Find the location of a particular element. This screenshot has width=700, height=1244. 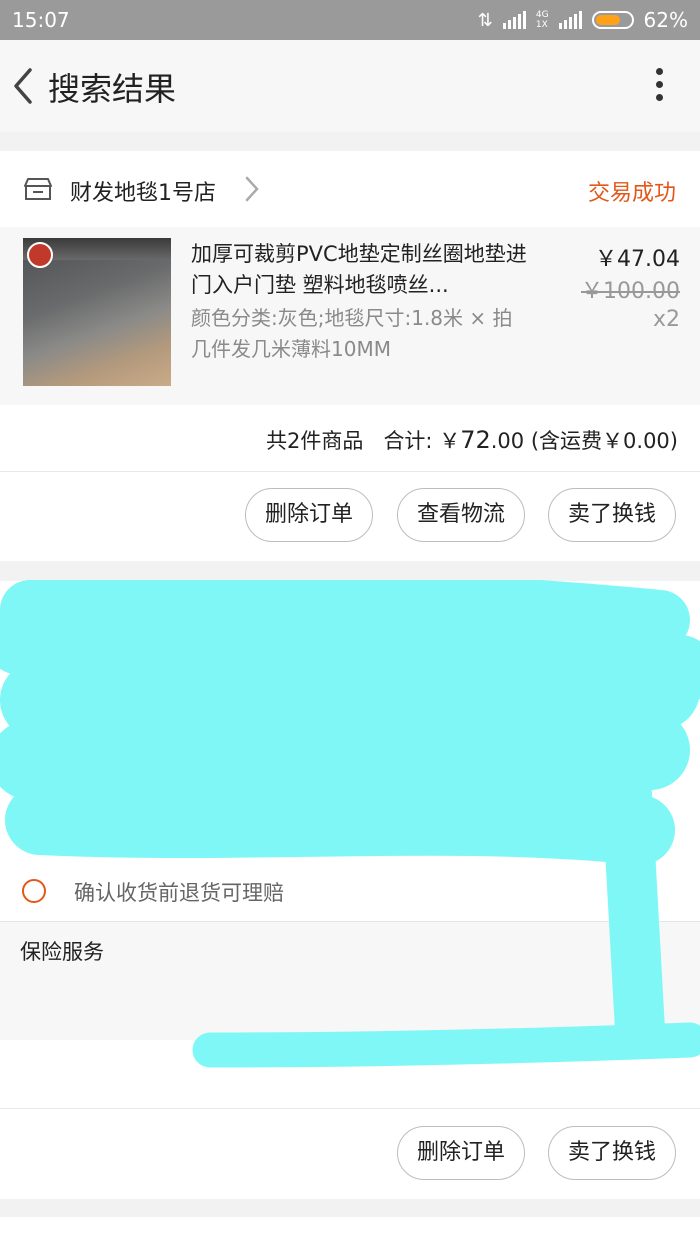

item-original-price: ￥100.00 is located at coordinates (630, 291).